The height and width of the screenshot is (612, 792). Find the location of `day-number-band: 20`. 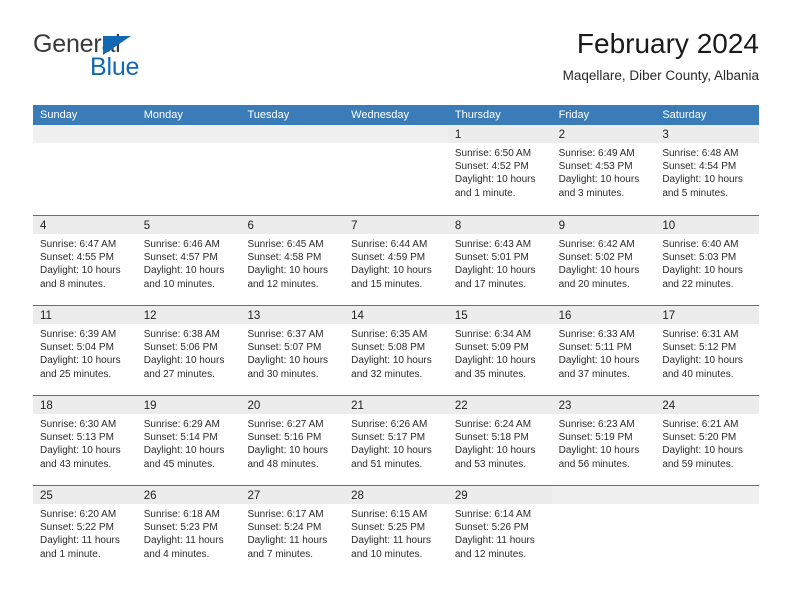

day-number-band: 20 is located at coordinates (292, 405).